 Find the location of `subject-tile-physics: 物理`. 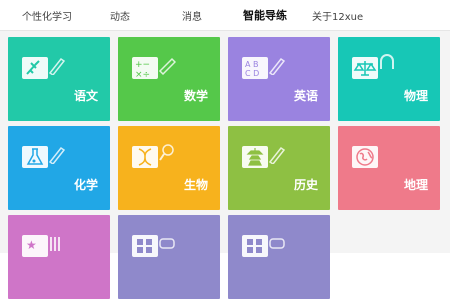

subject-tile-physics: 物理 is located at coordinates (389, 79).